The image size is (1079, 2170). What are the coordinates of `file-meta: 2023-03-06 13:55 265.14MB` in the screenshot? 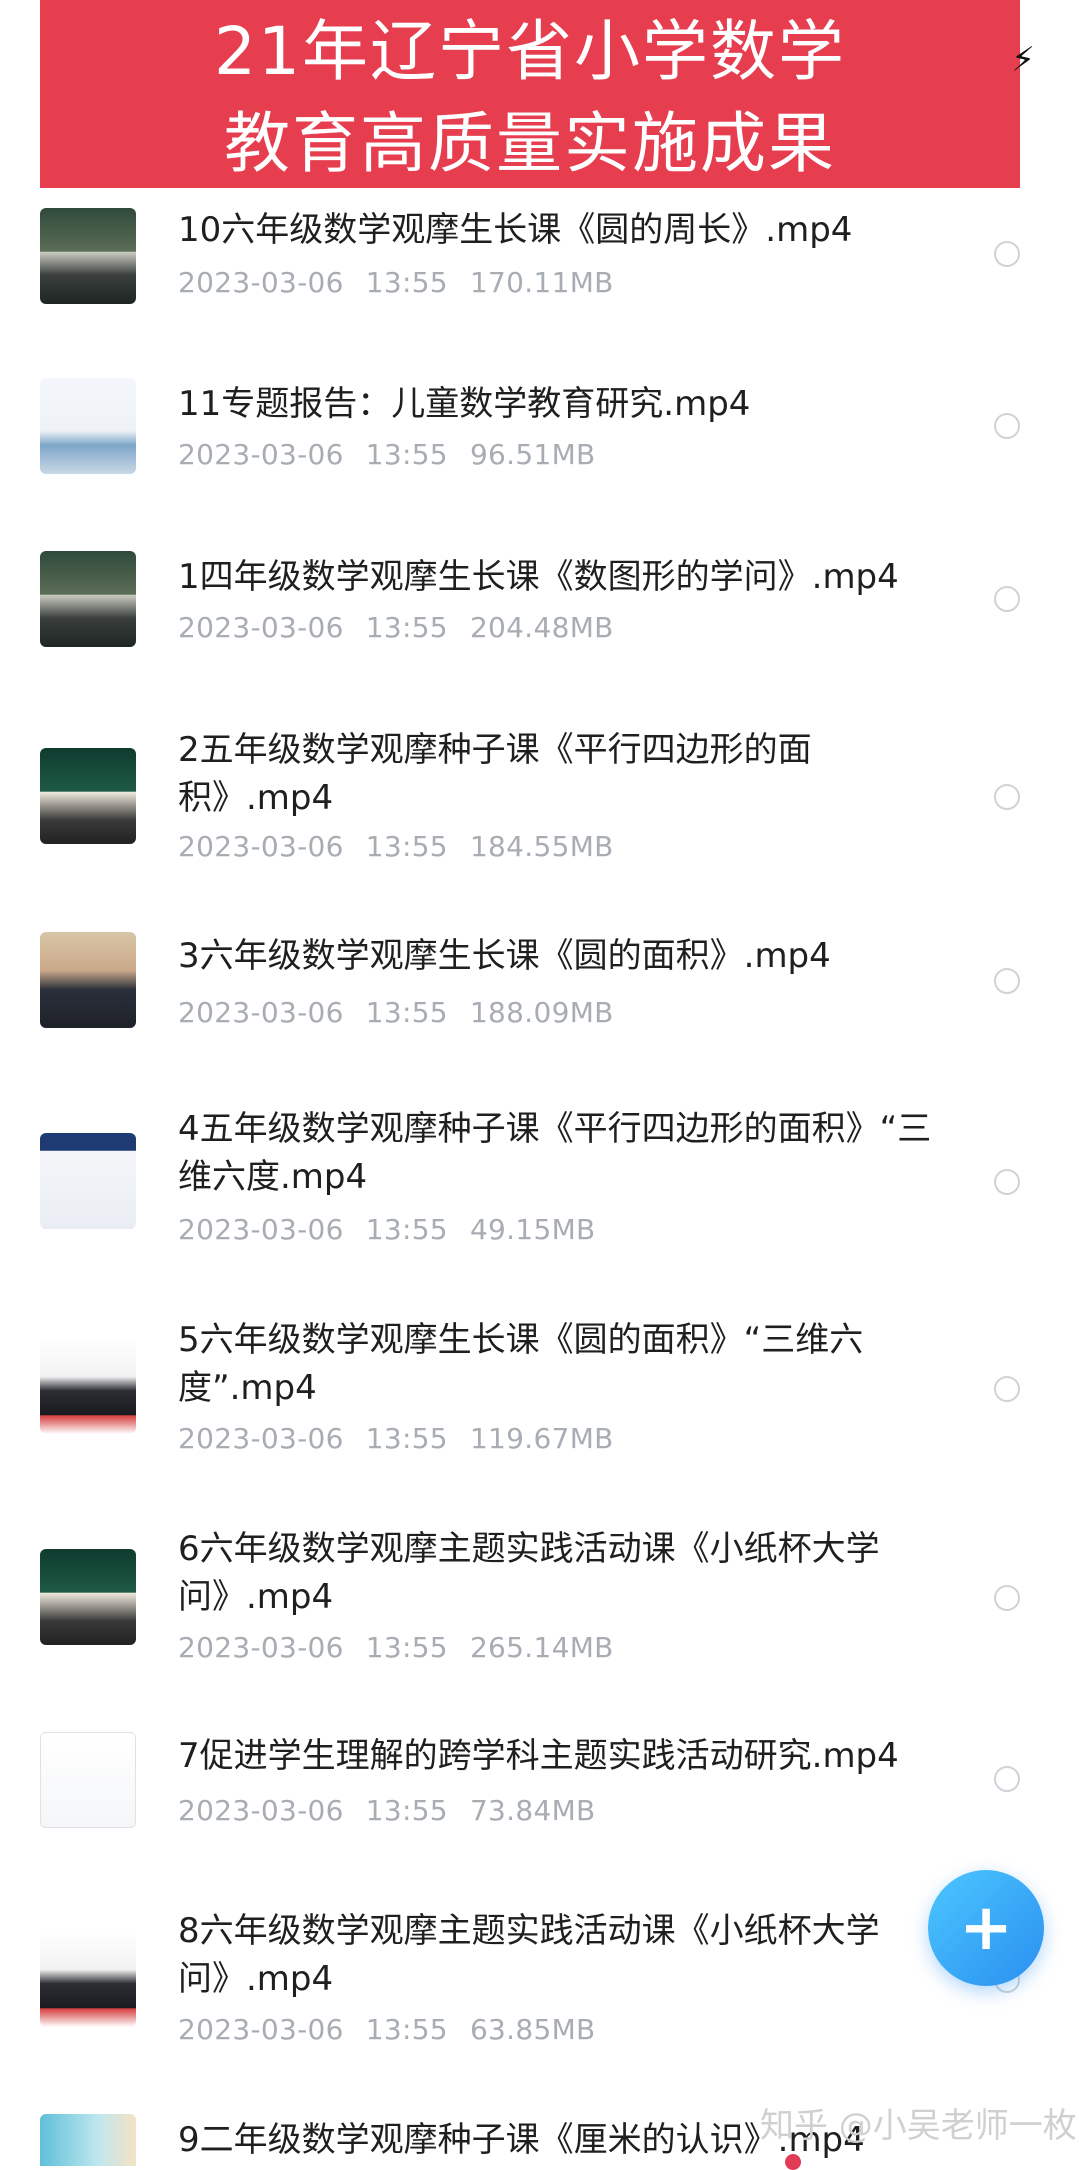 It's located at (407, 1647).